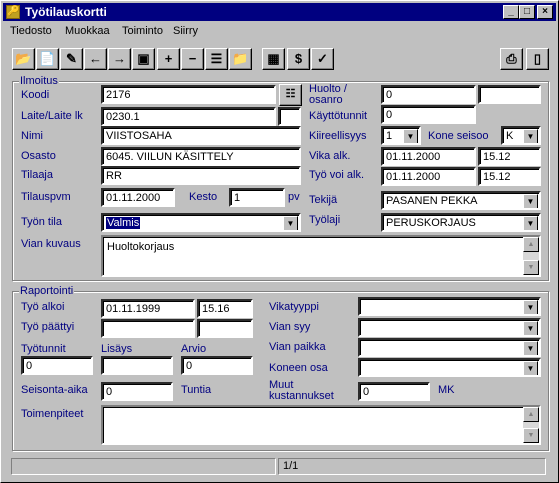  I want to click on remove-icon: −, so click(192, 59).